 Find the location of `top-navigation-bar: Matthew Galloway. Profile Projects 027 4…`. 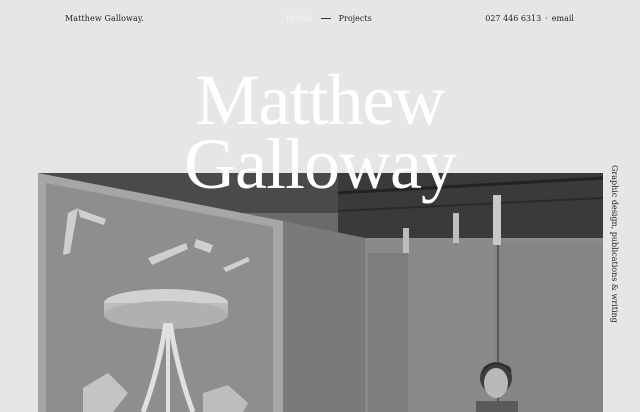

top-navigation-bar: Matthew Galloway. Profile Projects 027 4… is located at coordinates (320, 20).